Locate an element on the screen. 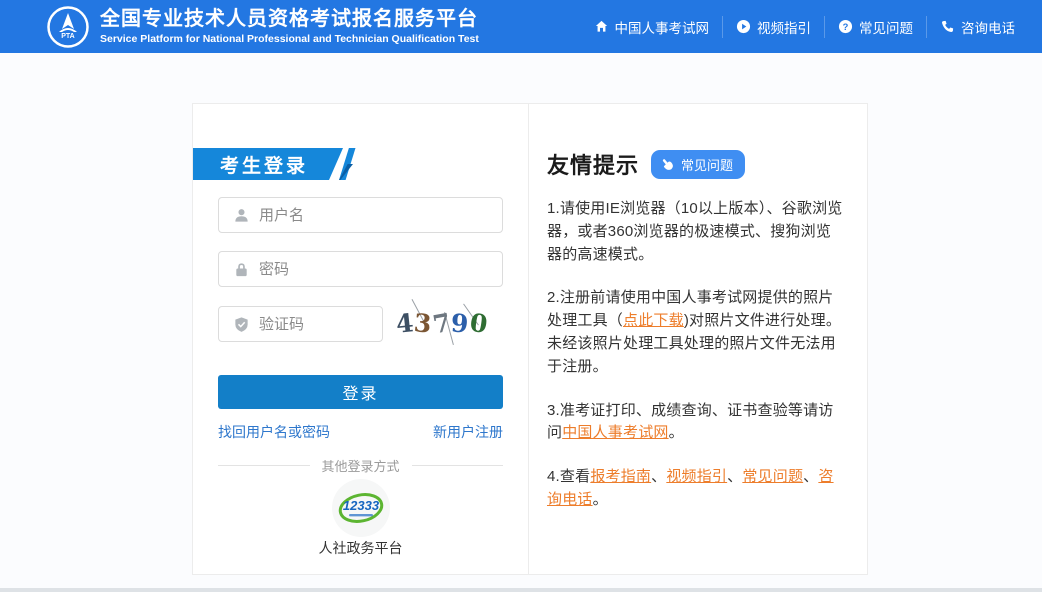  forgot-credentials-link: 找回用户名或密码 is located at coordinates (274, 432).